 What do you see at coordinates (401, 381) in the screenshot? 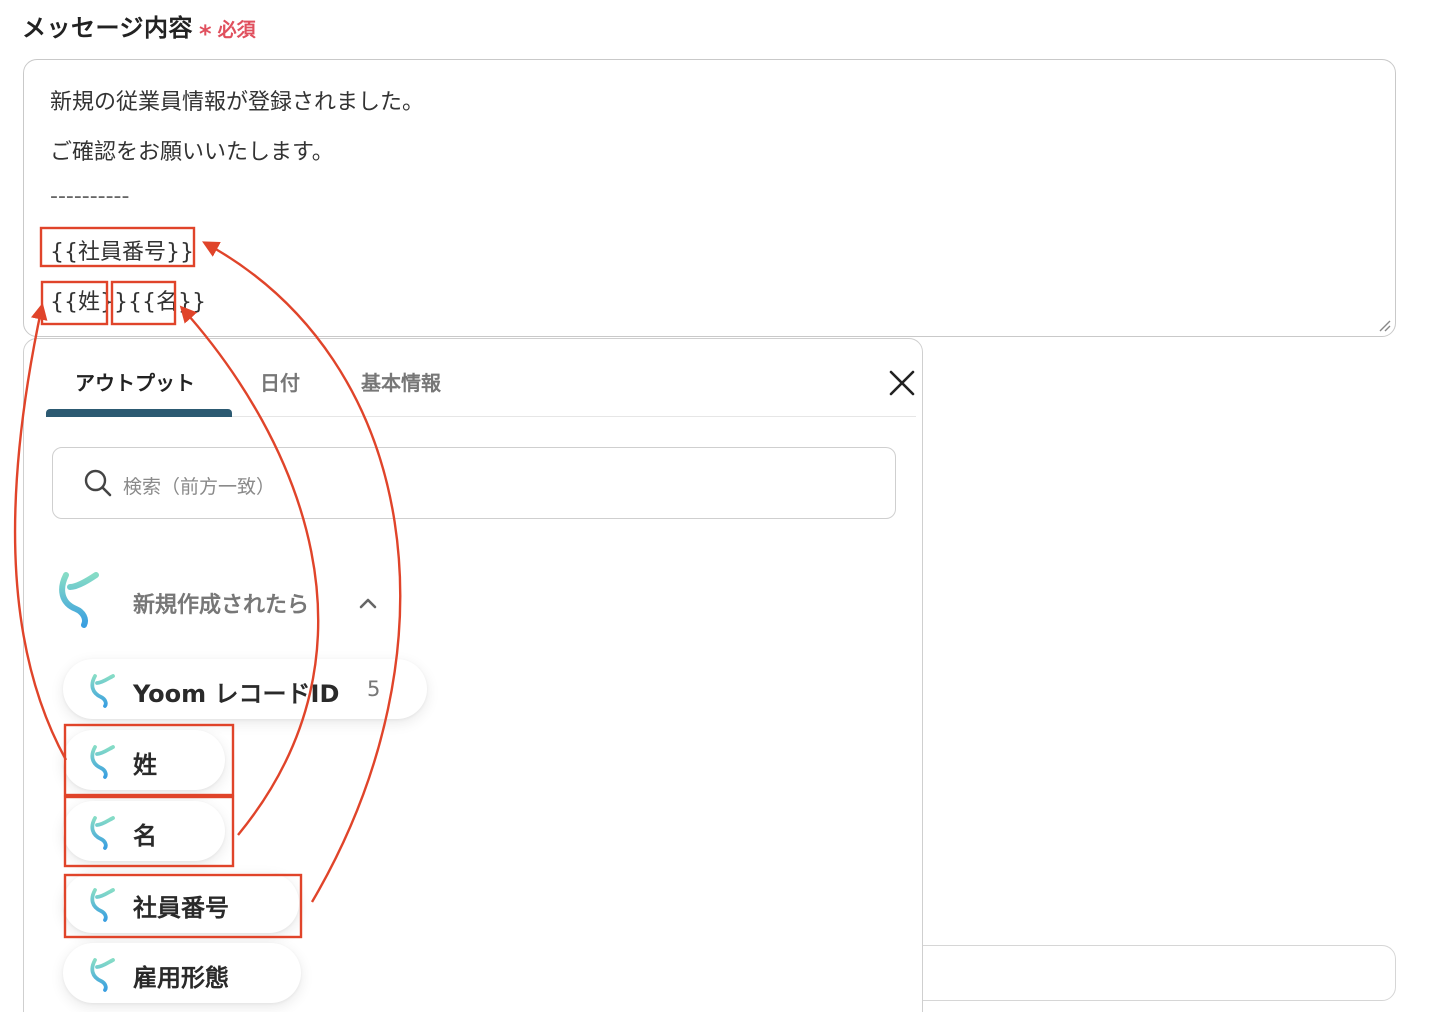
I see `tab-basic-info: 基本情報` at bounding box center [401, 381].